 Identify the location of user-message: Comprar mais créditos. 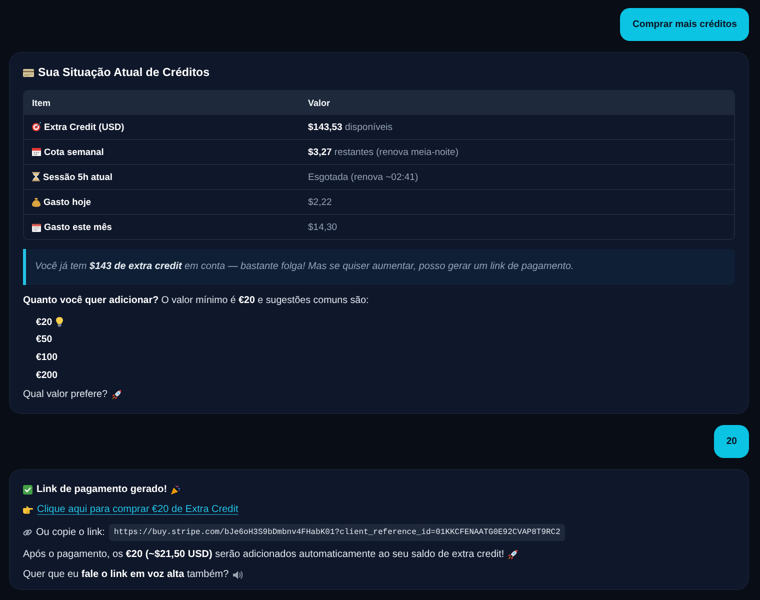
(684, 24).